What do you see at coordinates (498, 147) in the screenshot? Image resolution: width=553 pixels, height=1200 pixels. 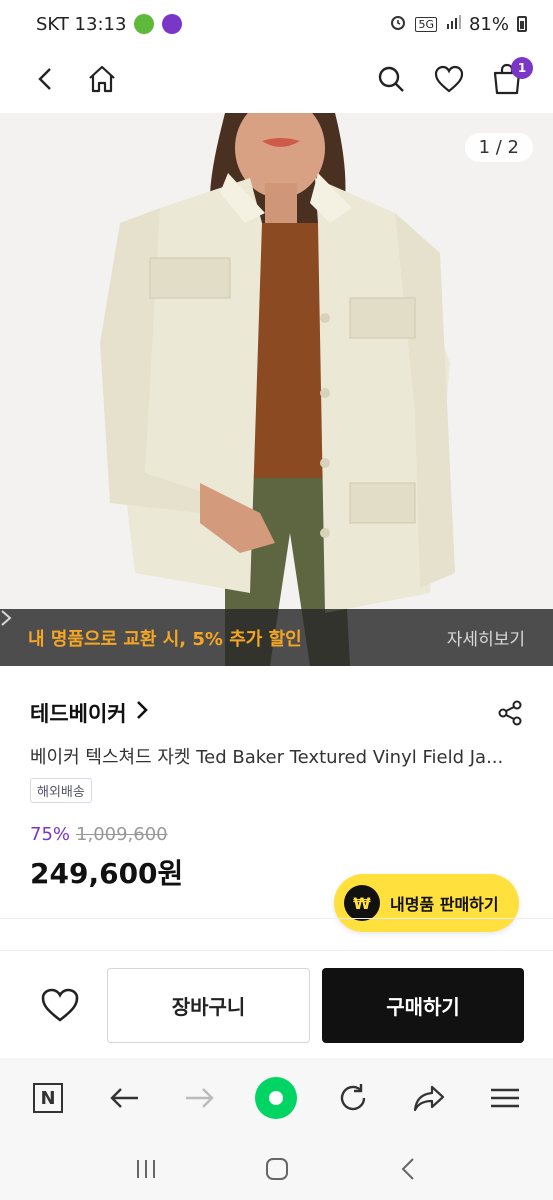 I see `image-page-indicator: 1 / 2` at bounding box center [498, 147].